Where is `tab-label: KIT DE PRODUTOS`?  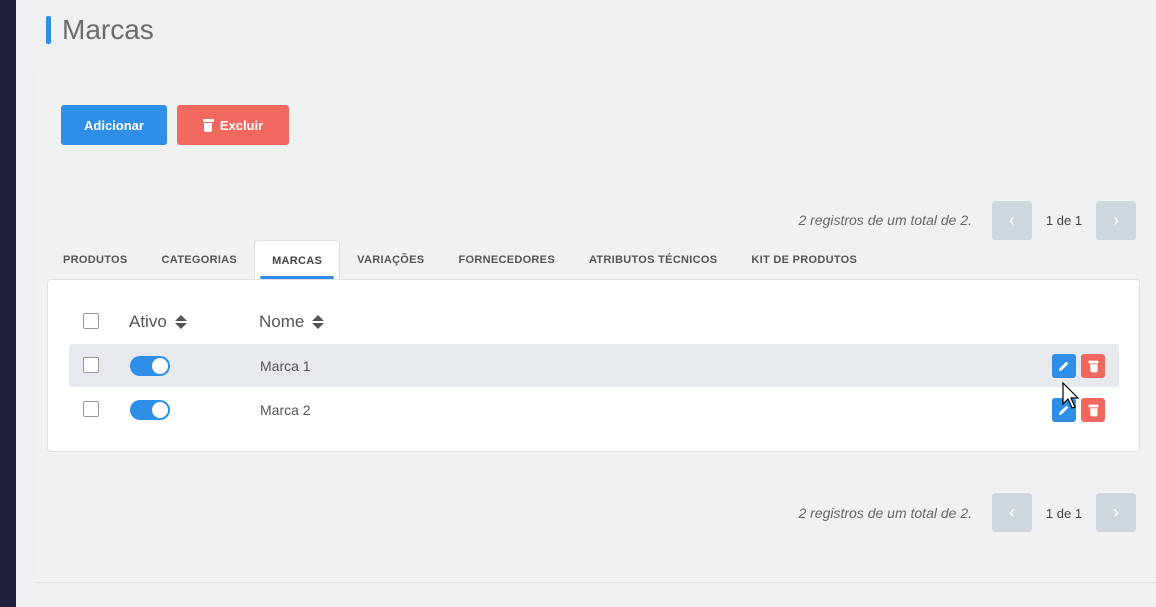 tab-label: KIT DE PRODUTOS is located at coordinates (804, 260).